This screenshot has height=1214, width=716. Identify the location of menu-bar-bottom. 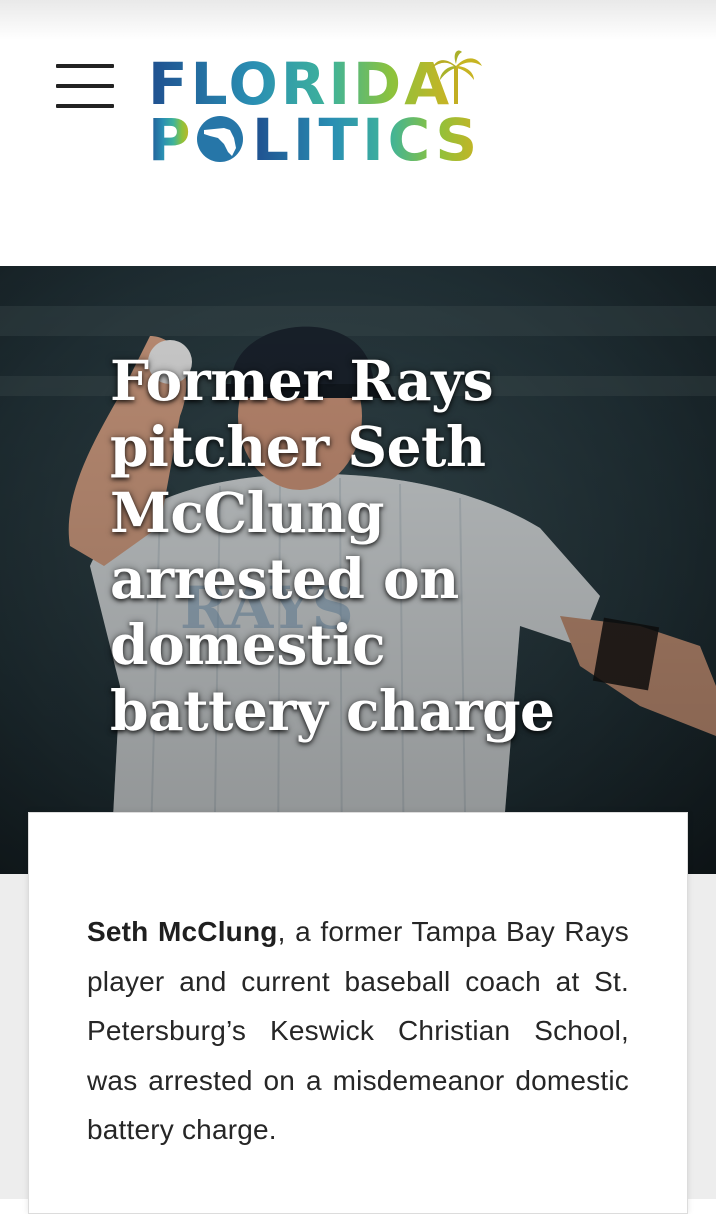
(85, 106).